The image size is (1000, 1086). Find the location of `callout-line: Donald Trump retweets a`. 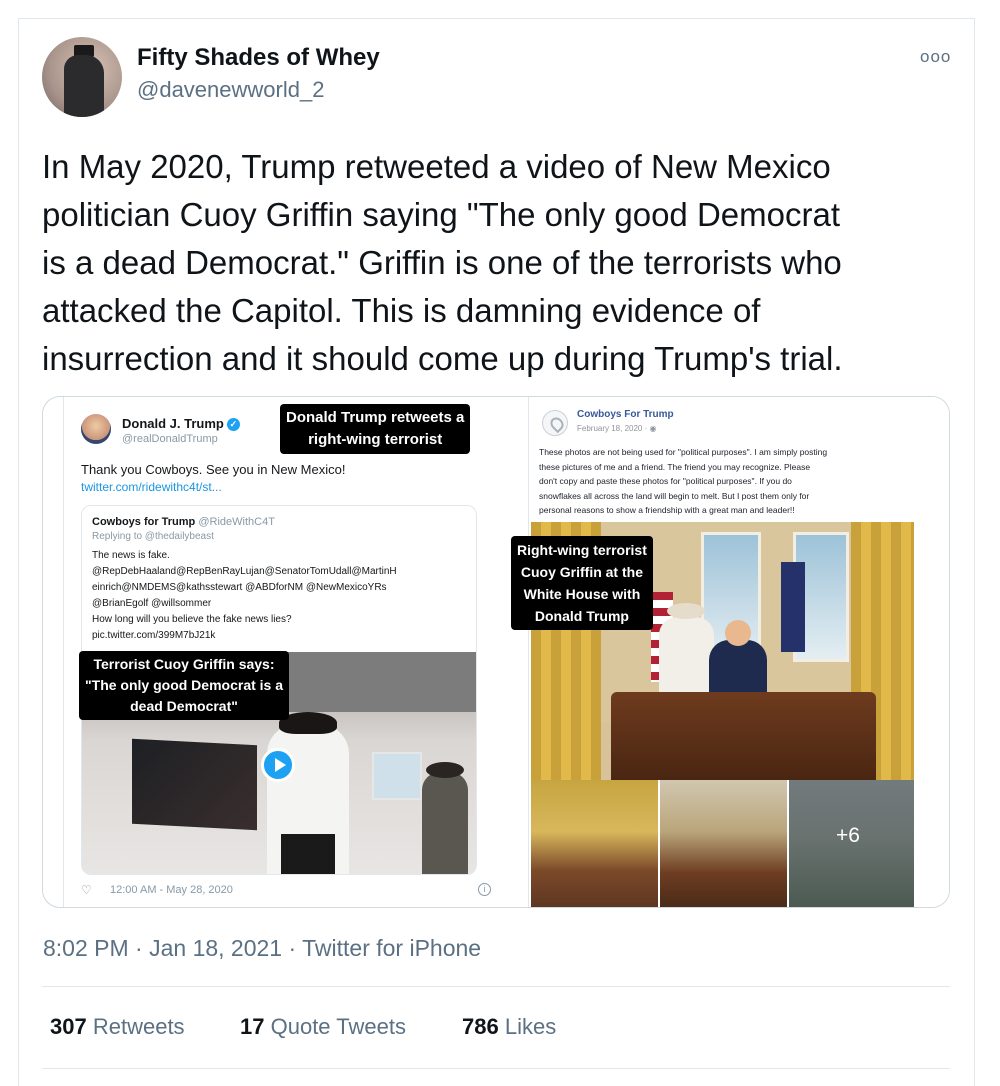

callout-line: Donald Trump retweets a is located at coordinates (375, 417).